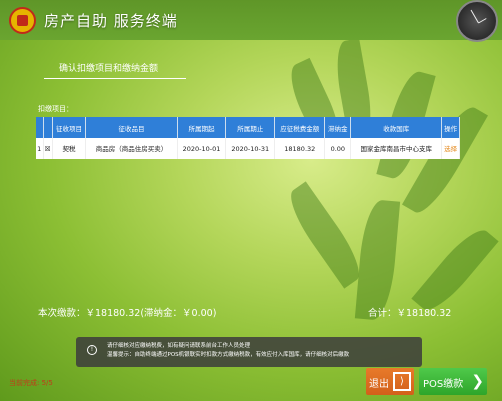 The width and height of the screenshot is (502, 401). I want to click on clock-icon, so click(477, 21).